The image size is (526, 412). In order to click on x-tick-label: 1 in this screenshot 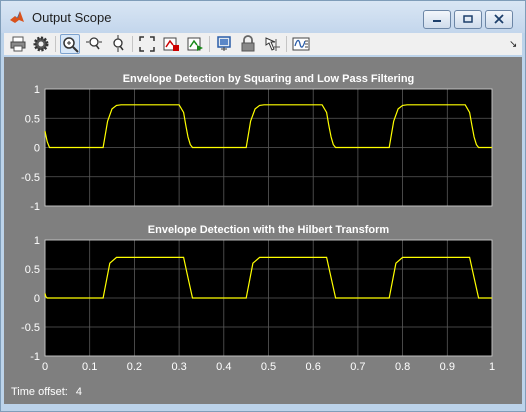, I will do `click(492, 367)`.